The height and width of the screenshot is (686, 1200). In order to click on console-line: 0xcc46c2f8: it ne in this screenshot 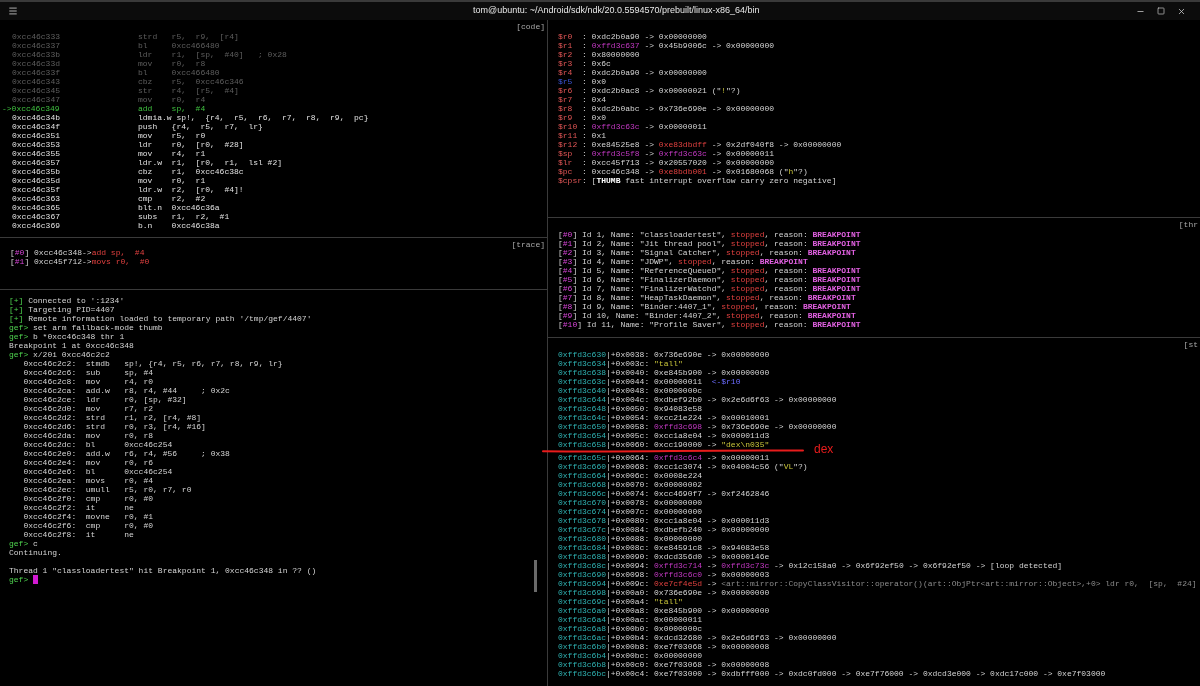, I will do `click(78, 534)`.